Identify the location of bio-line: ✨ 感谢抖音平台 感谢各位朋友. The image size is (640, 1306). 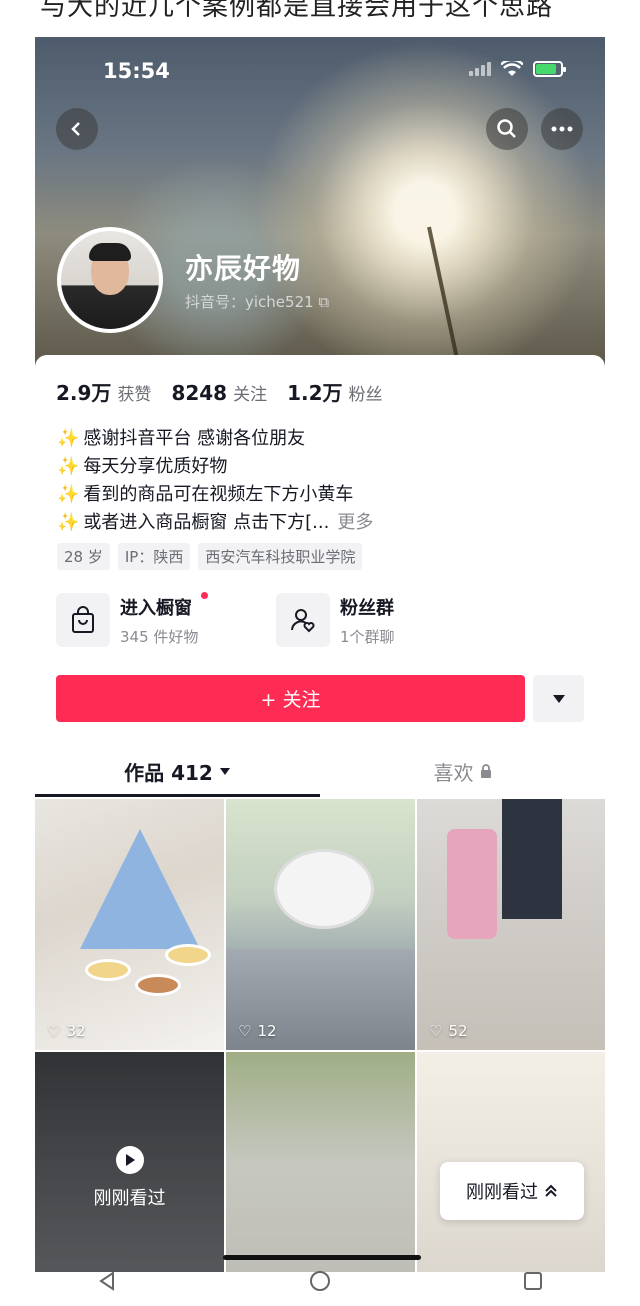
(181, 438).